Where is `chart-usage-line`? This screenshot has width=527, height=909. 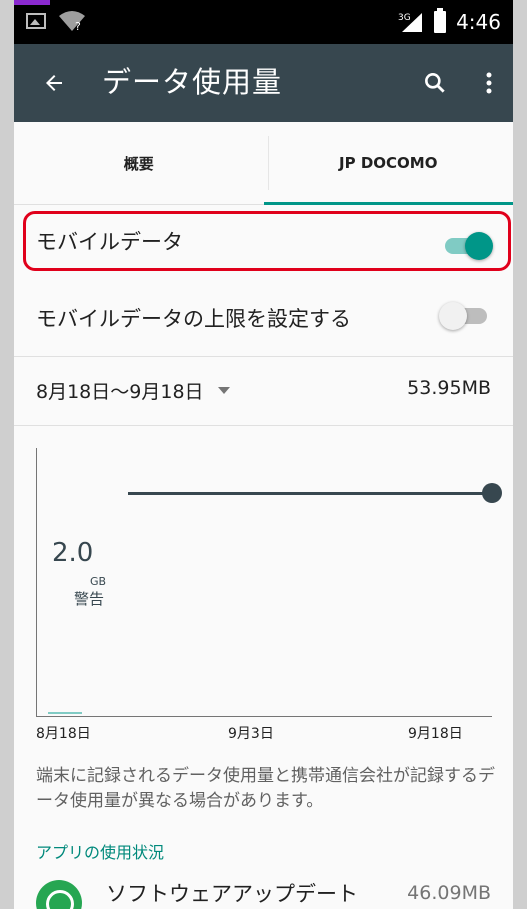
chart-usage-line is located at coordinates (65, 713).